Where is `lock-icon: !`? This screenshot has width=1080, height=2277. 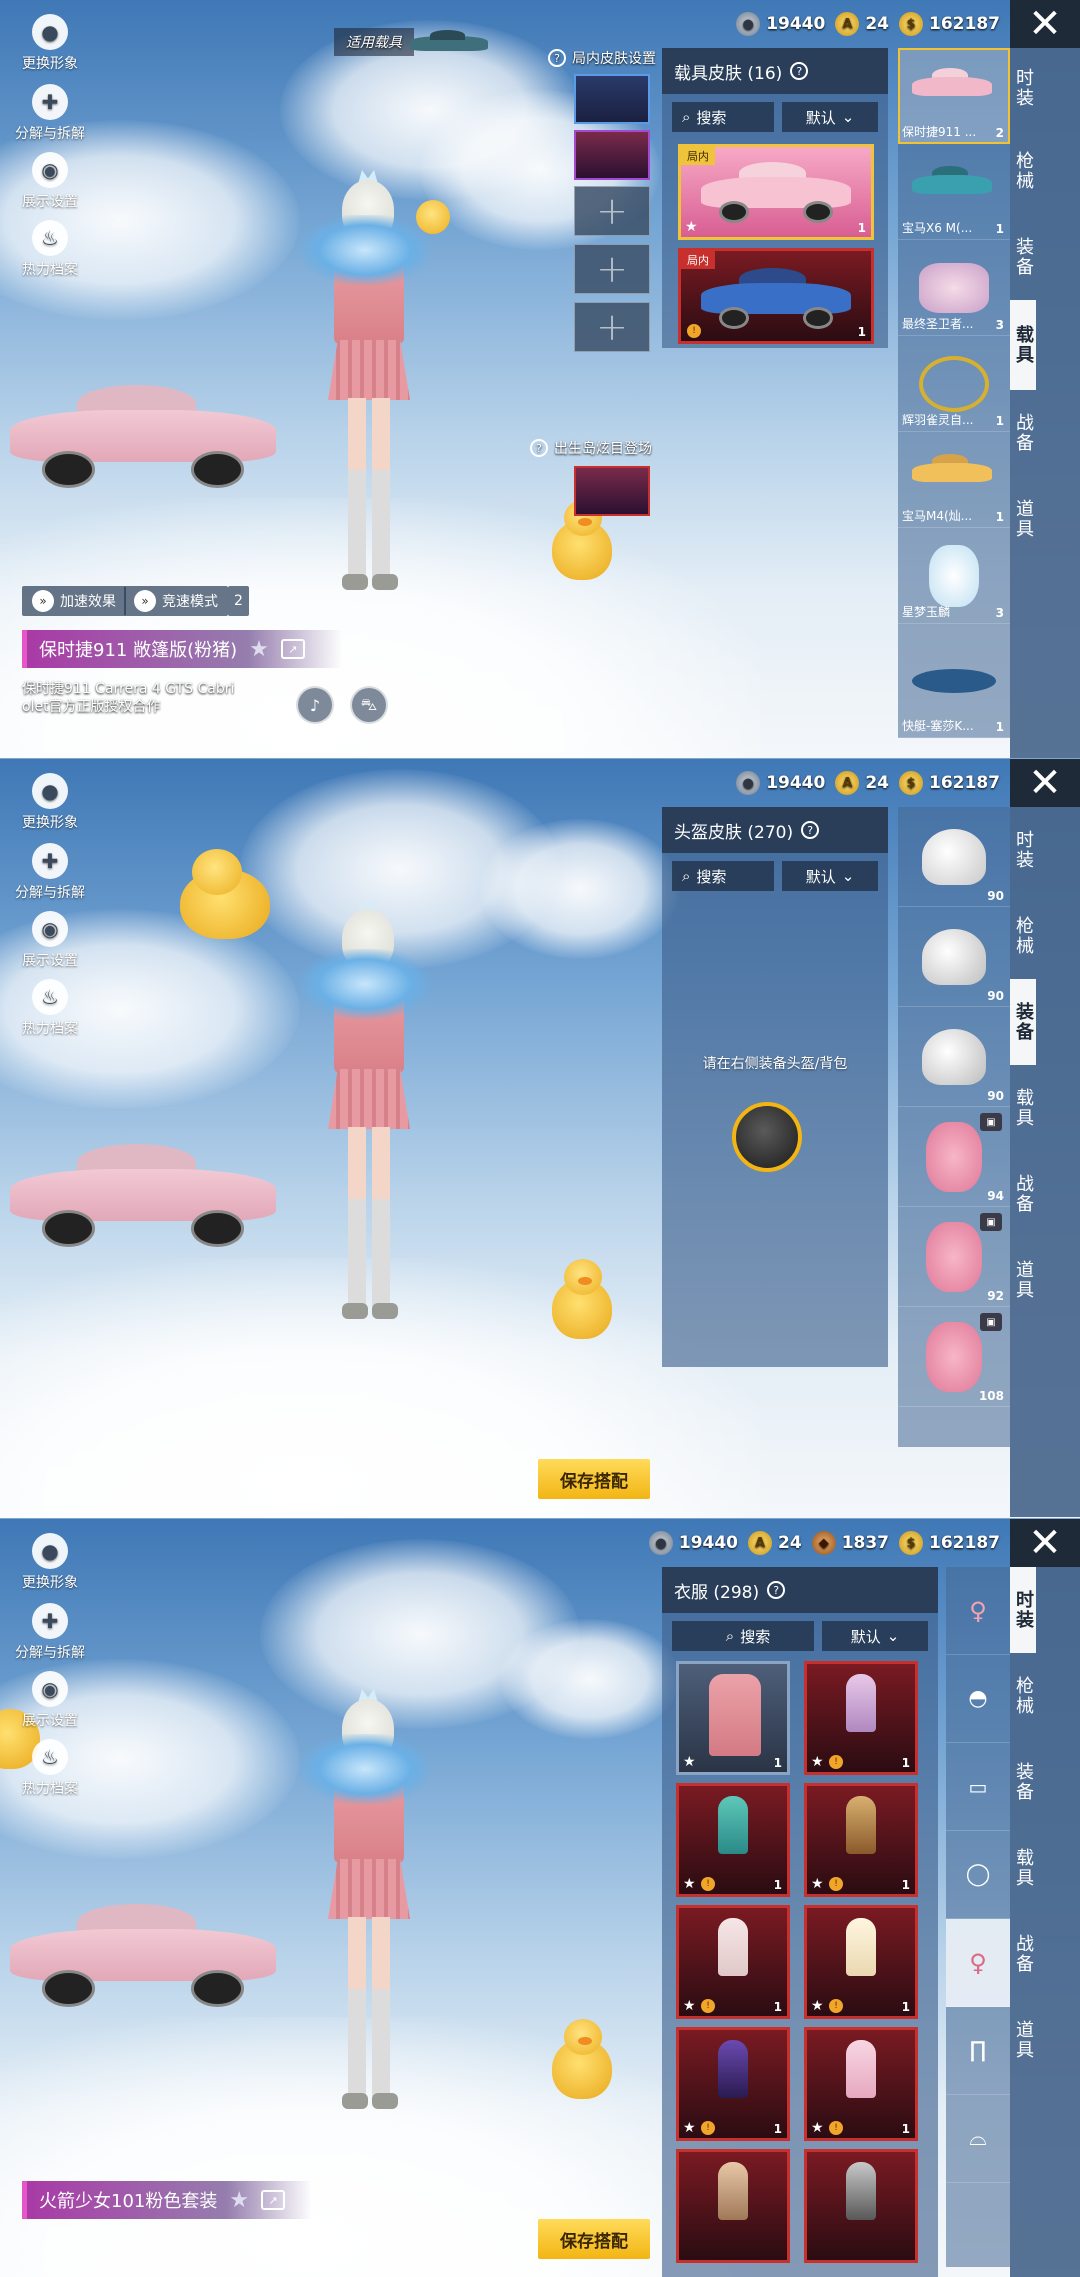
lock-icon: ! is located at coordinates (836, 1762).